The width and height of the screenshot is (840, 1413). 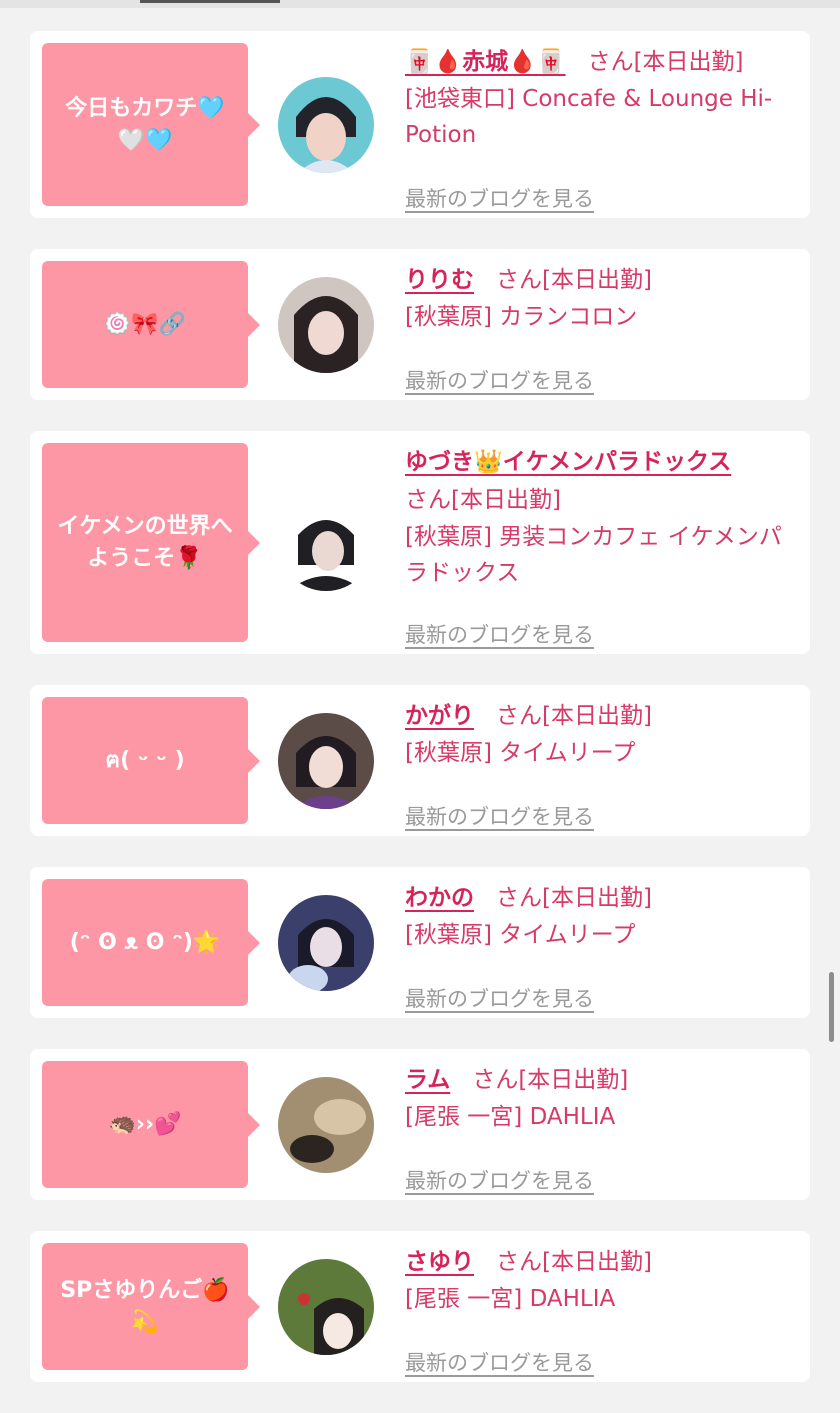 I want to click on comment-bubble: ฅ( ᵕ ᵕ ), so click(x=151, y=760).